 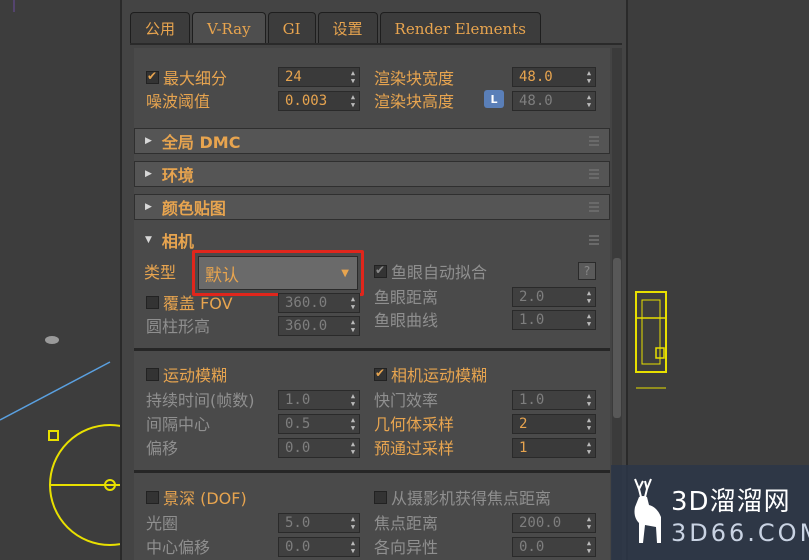 What do you see at coordinates (319, 523) in the screenshot?
I see `aperture-spinner: 5.0 ▲ ▼` at bounding box center [319, 523].